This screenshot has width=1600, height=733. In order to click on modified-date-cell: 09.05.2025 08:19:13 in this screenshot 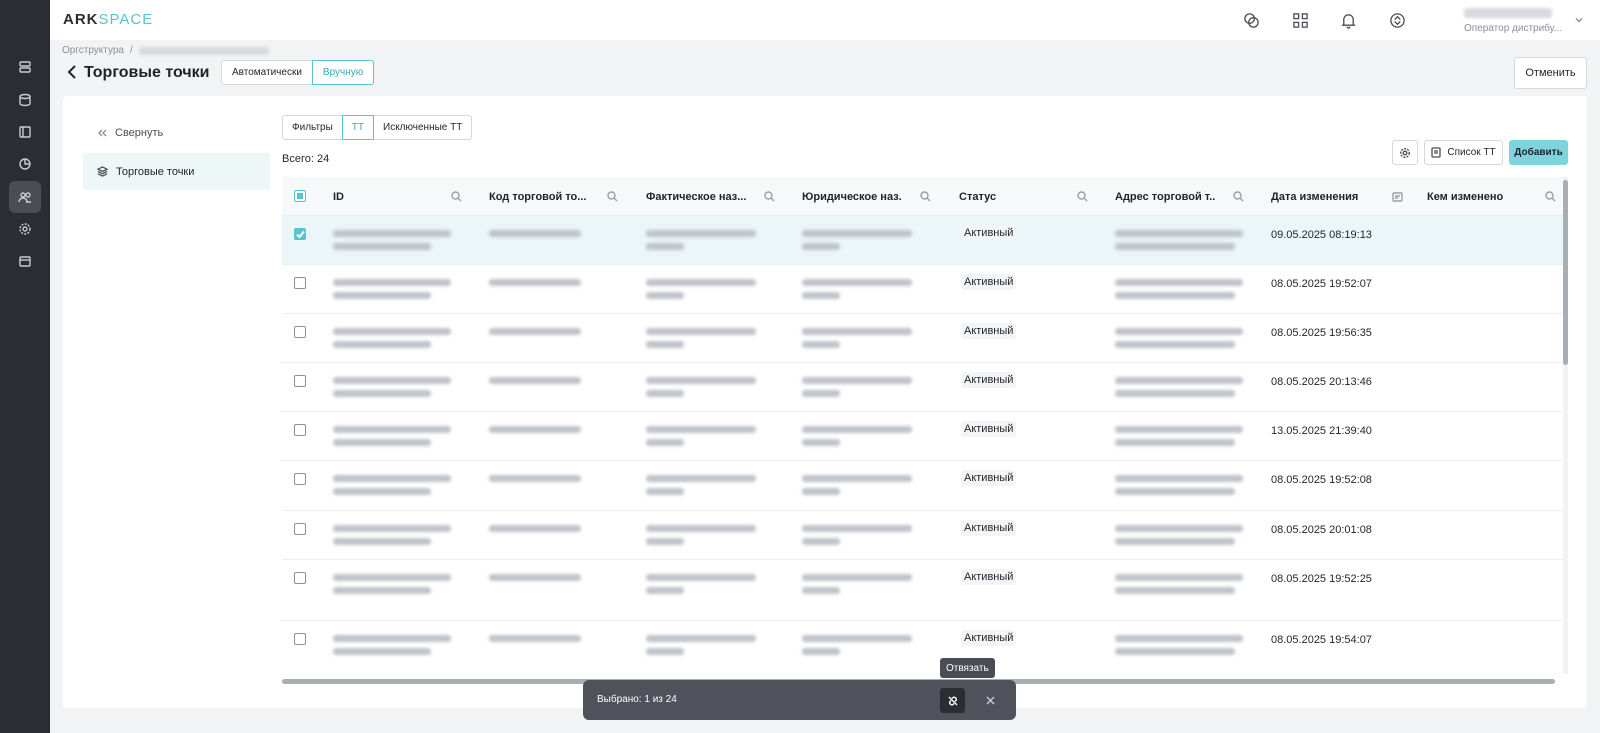, I will do `click(1321, 235)`.